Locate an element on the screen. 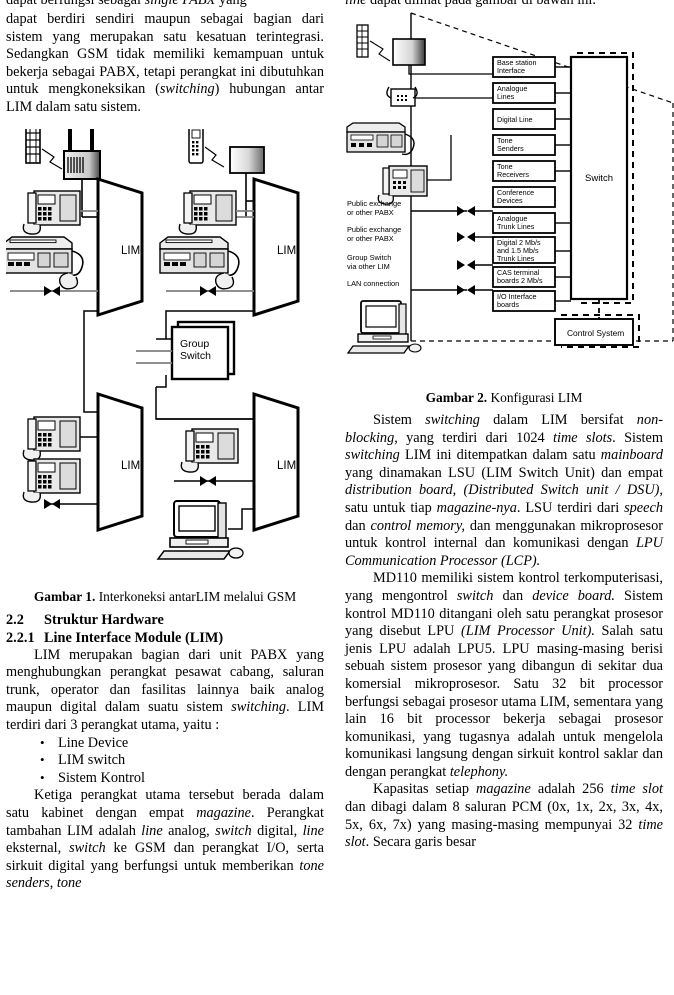 Image resolution: width=674 pixels, height=995 pixels. trunk-line-bottom-right is located at coordinates (214, 480).